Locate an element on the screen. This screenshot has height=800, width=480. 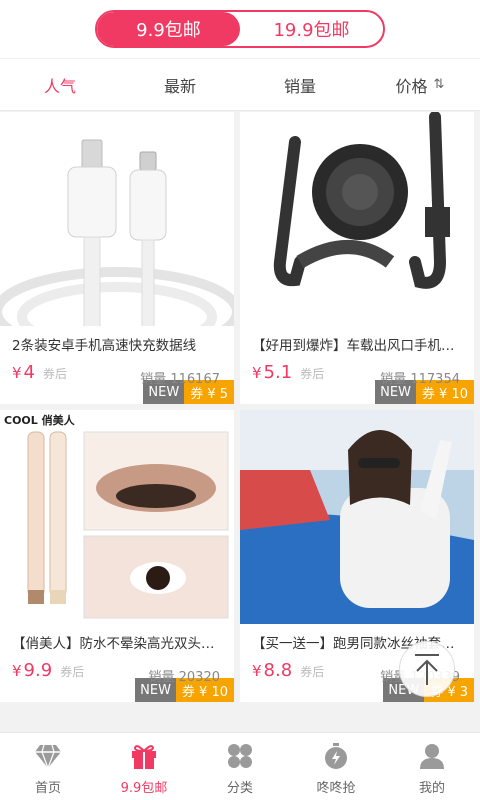
tab-category: 分类 is located at coordinates (240, 766).